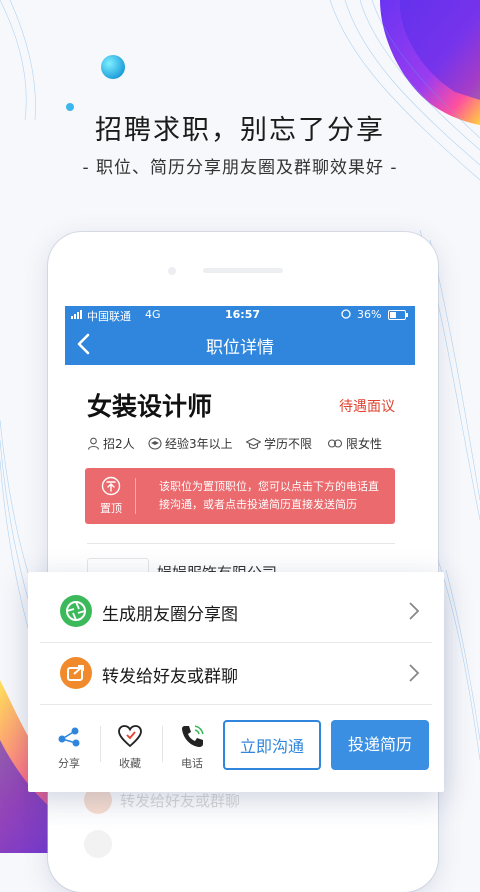  What do you see at coordinates (367, 407) in the screenshot?
I see `salary-label: 待遇面议` at bounding box center [367, 407].